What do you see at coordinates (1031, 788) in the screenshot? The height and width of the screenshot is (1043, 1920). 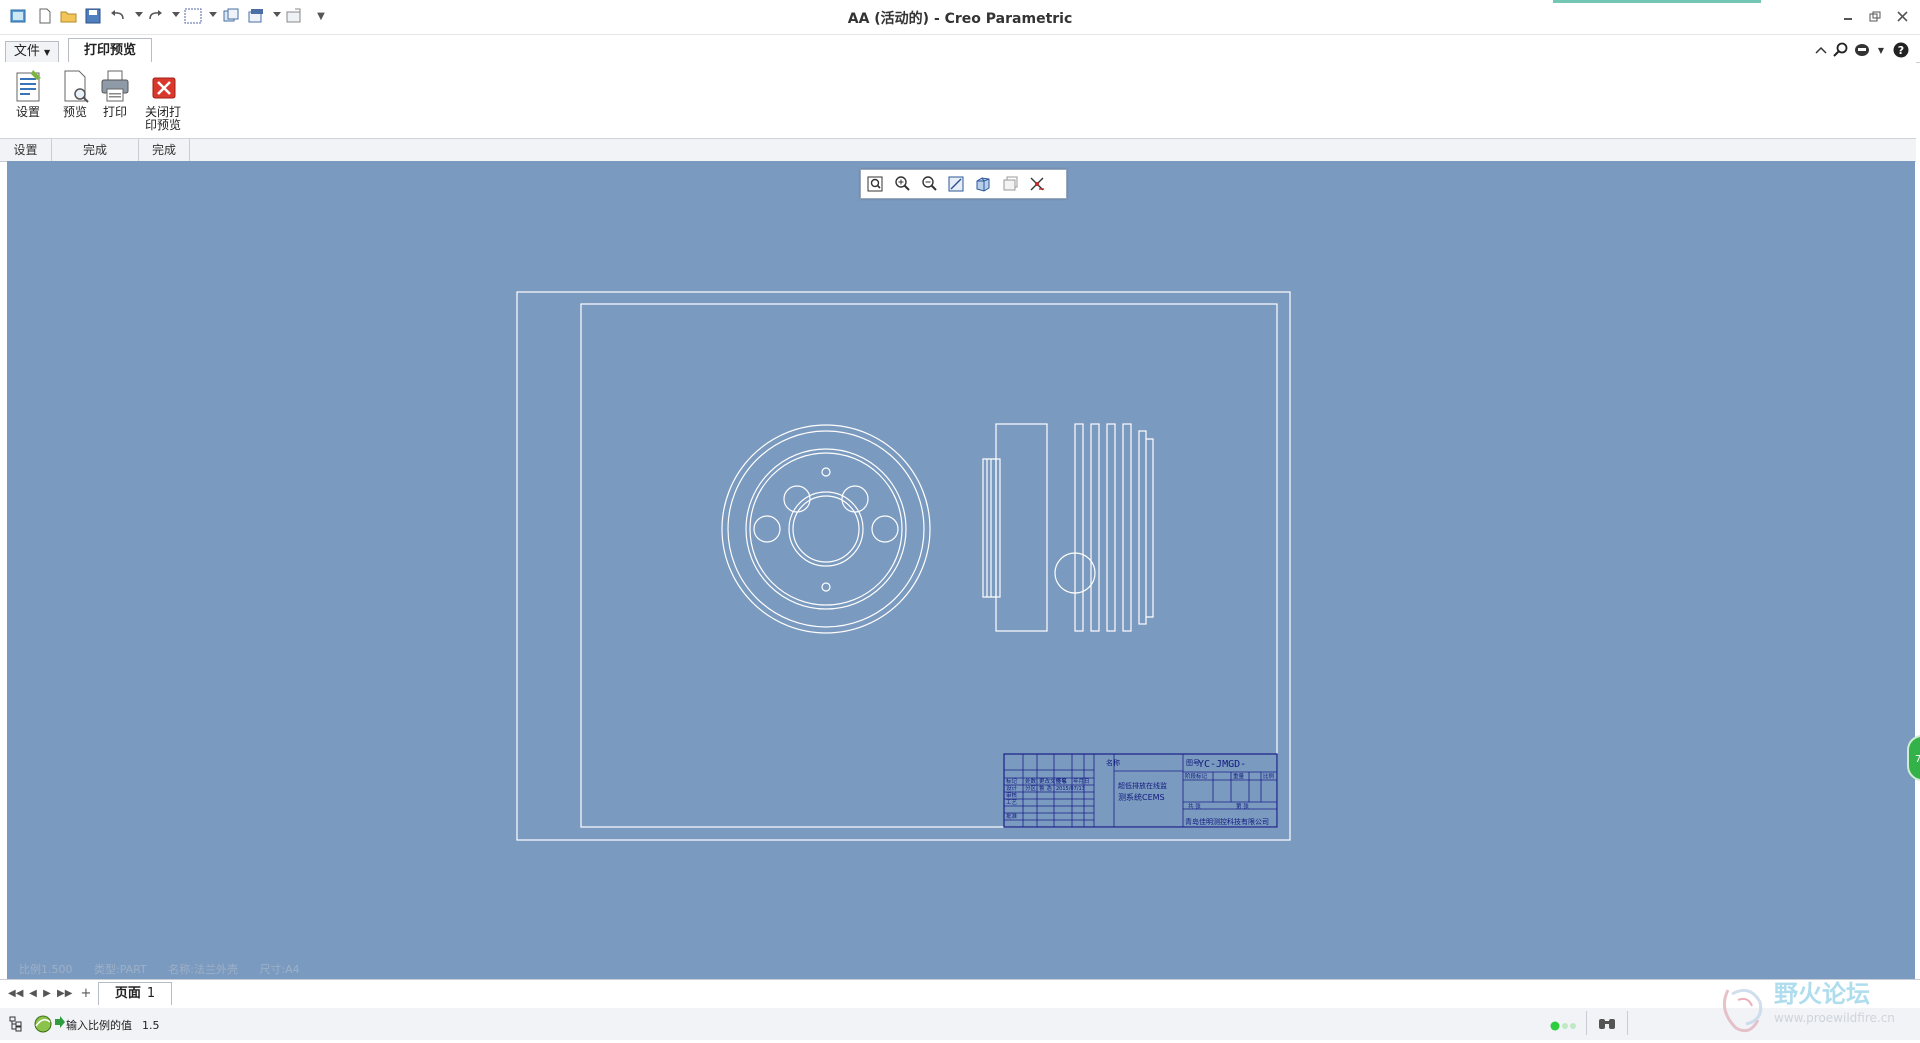 I see `title-block-label-zone: 分区` at bounding box center [1031, 788].